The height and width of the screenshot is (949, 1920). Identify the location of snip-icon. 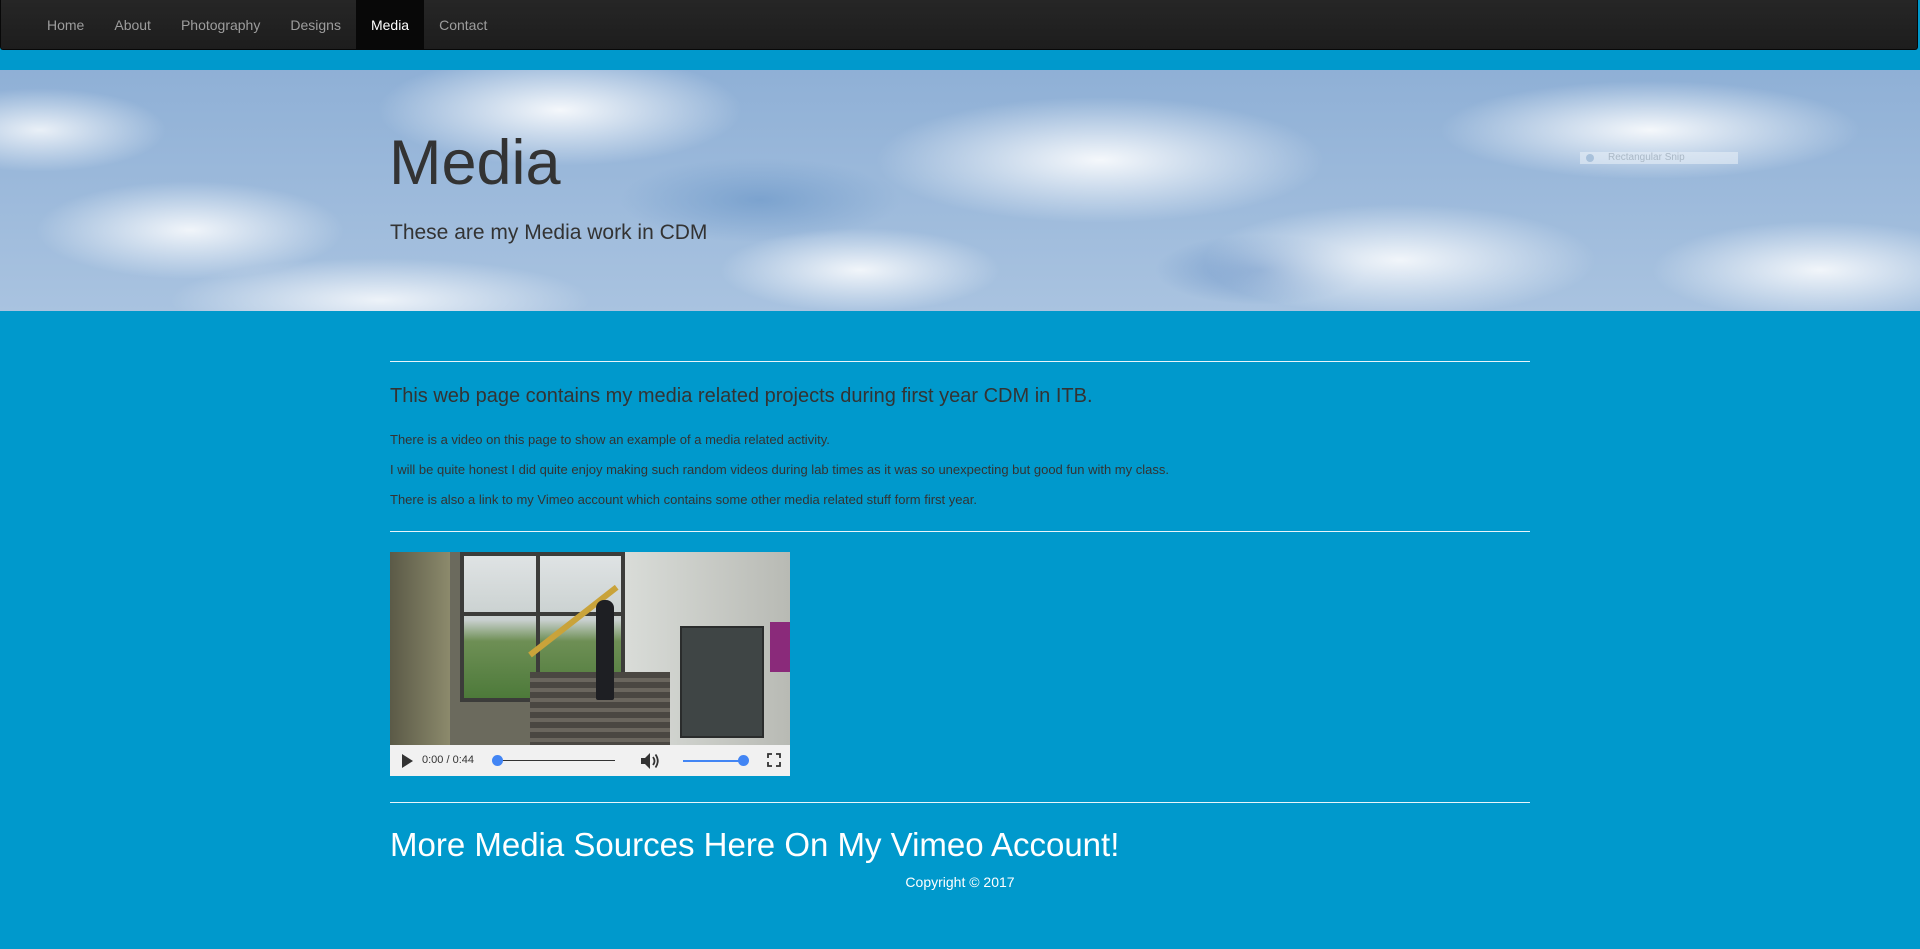
(1590, 158).